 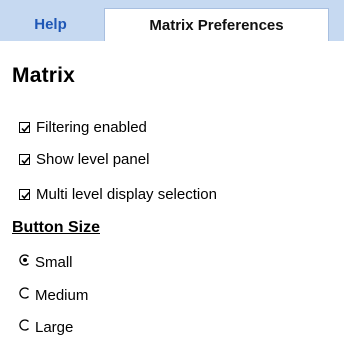 I want to click on show-level-panel-checkbox, so click(x=24, y=159).